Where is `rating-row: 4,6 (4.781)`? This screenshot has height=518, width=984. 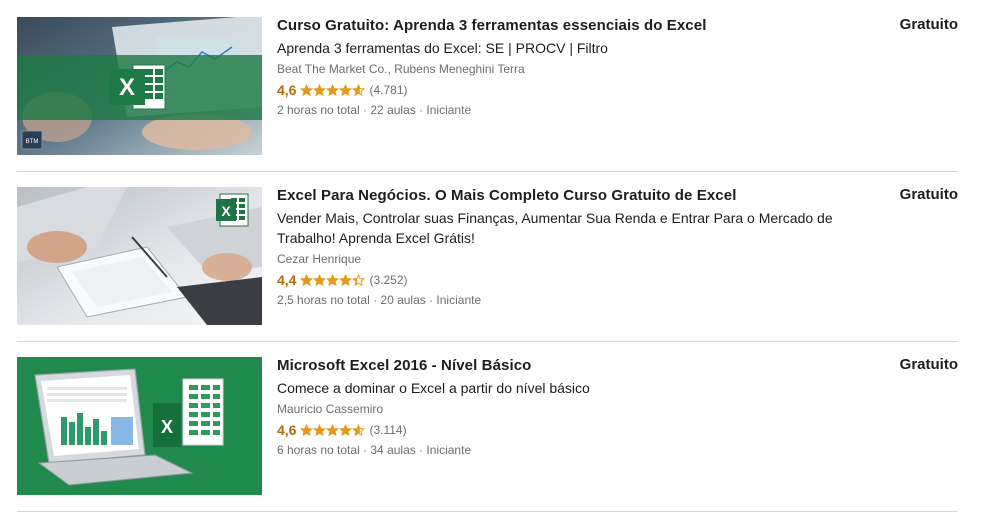 rating-row: 4,6 (4.781) is located at coordinates (557, 90).